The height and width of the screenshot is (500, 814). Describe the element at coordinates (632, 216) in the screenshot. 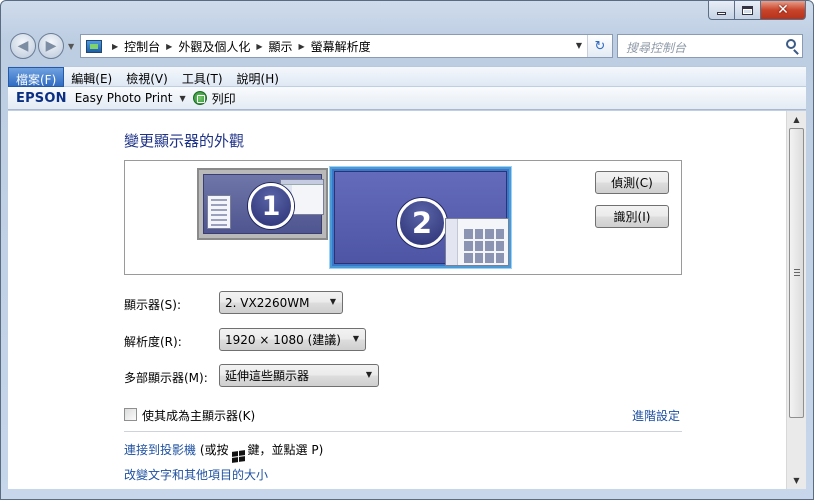

I see `identify-button: 識別(I)` at that location.